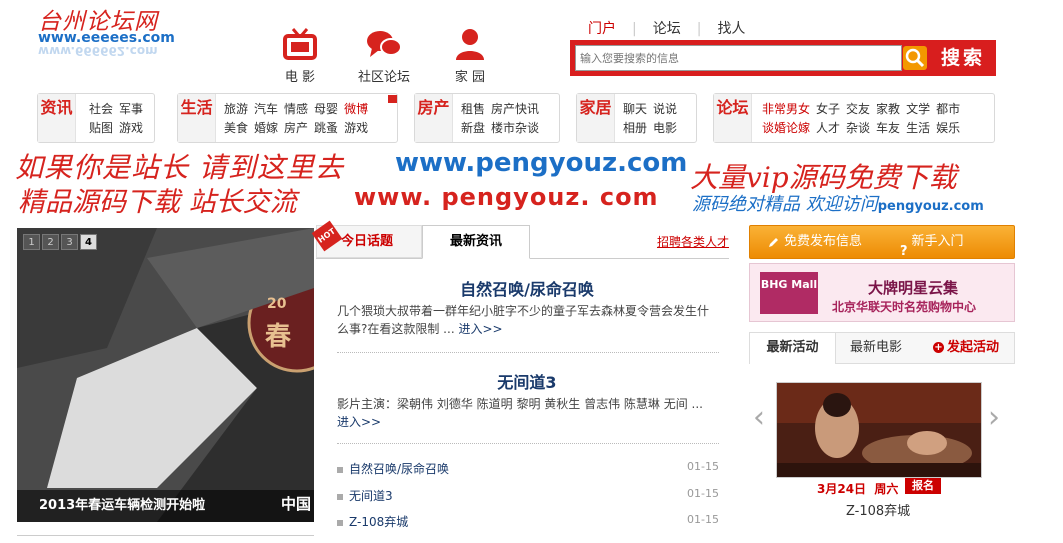 The width and height of the screenshot is (1063, 543). Describe the element at coordinates (433, 107) in the screenshot. I see `category-label-text: 房产` at that location.